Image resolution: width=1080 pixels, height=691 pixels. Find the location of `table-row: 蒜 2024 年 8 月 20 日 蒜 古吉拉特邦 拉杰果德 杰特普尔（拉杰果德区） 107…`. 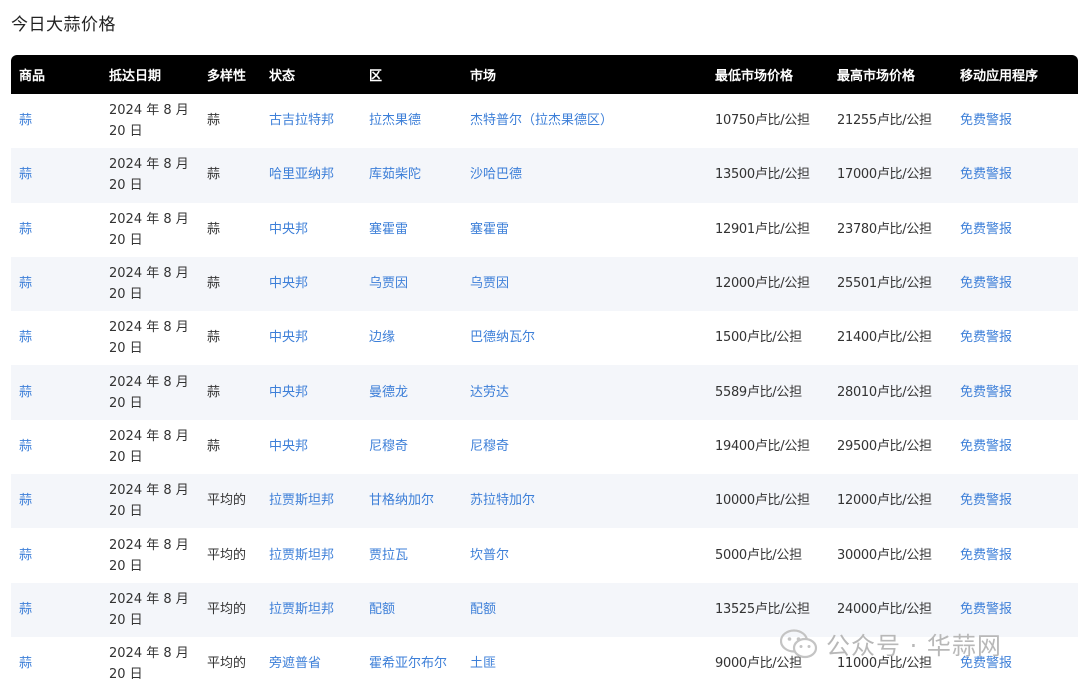

table-row: 蒜 2024 年 8 月 20 日 蒜 古吉拉特邦 拉杰果德 杰特普尔（拉杰果德区） 107… is located at coordinates (544, 121).